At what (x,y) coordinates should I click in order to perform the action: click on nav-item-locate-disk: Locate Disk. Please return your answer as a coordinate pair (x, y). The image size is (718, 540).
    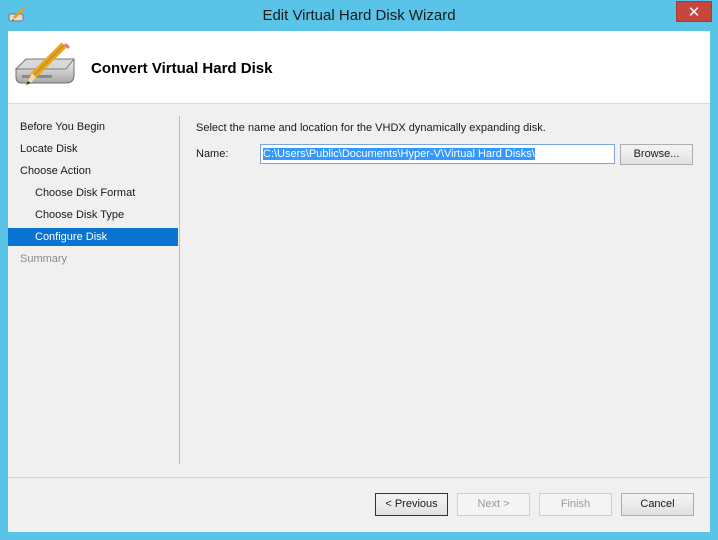
    Looking at the image, I should click on (93, 149).